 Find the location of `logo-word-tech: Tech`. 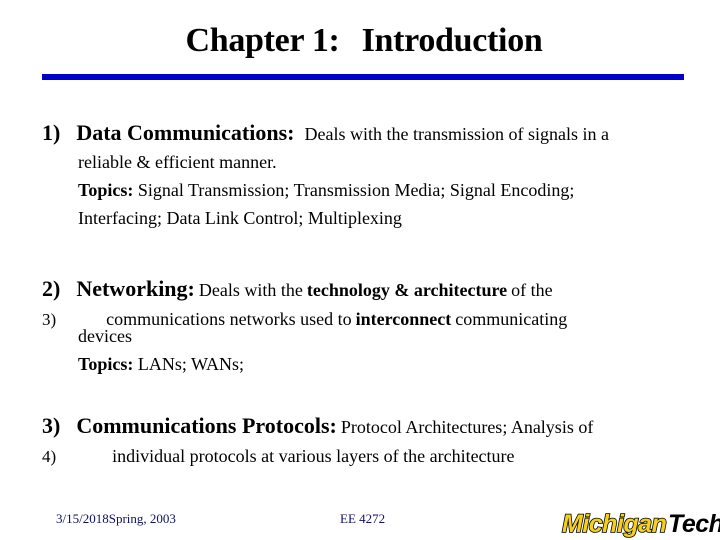

logo-word-tech: Tech is located at coordinates (694, 524).